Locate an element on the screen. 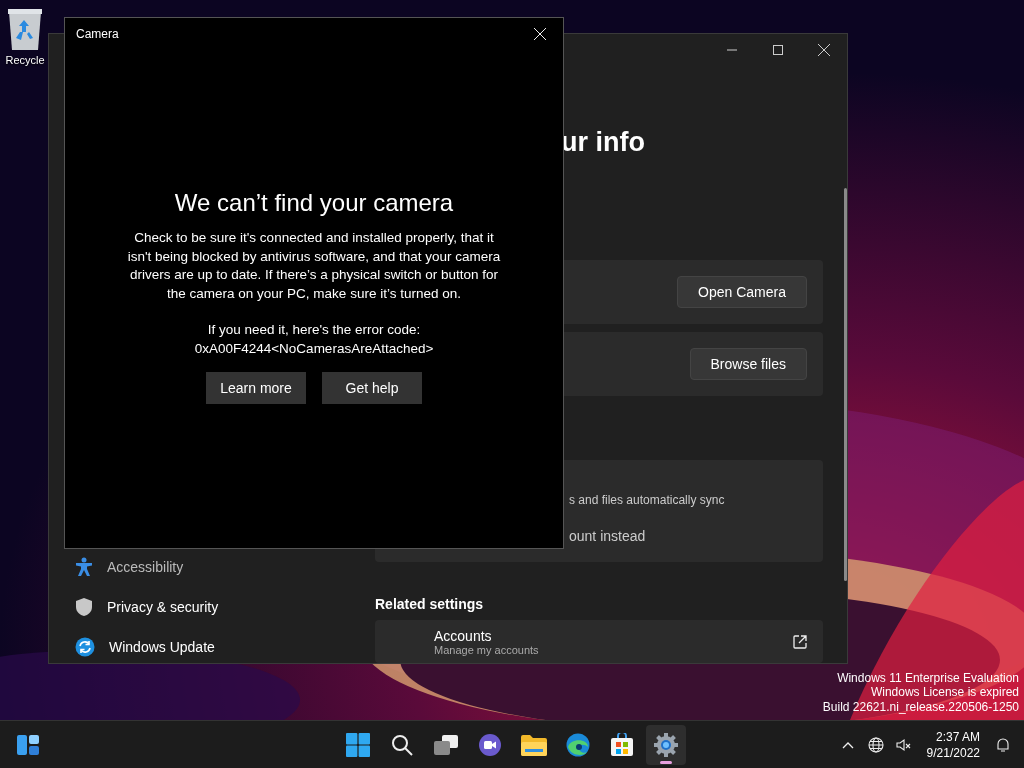  nav-item: Windows Update is located at coordinates (220, 646).